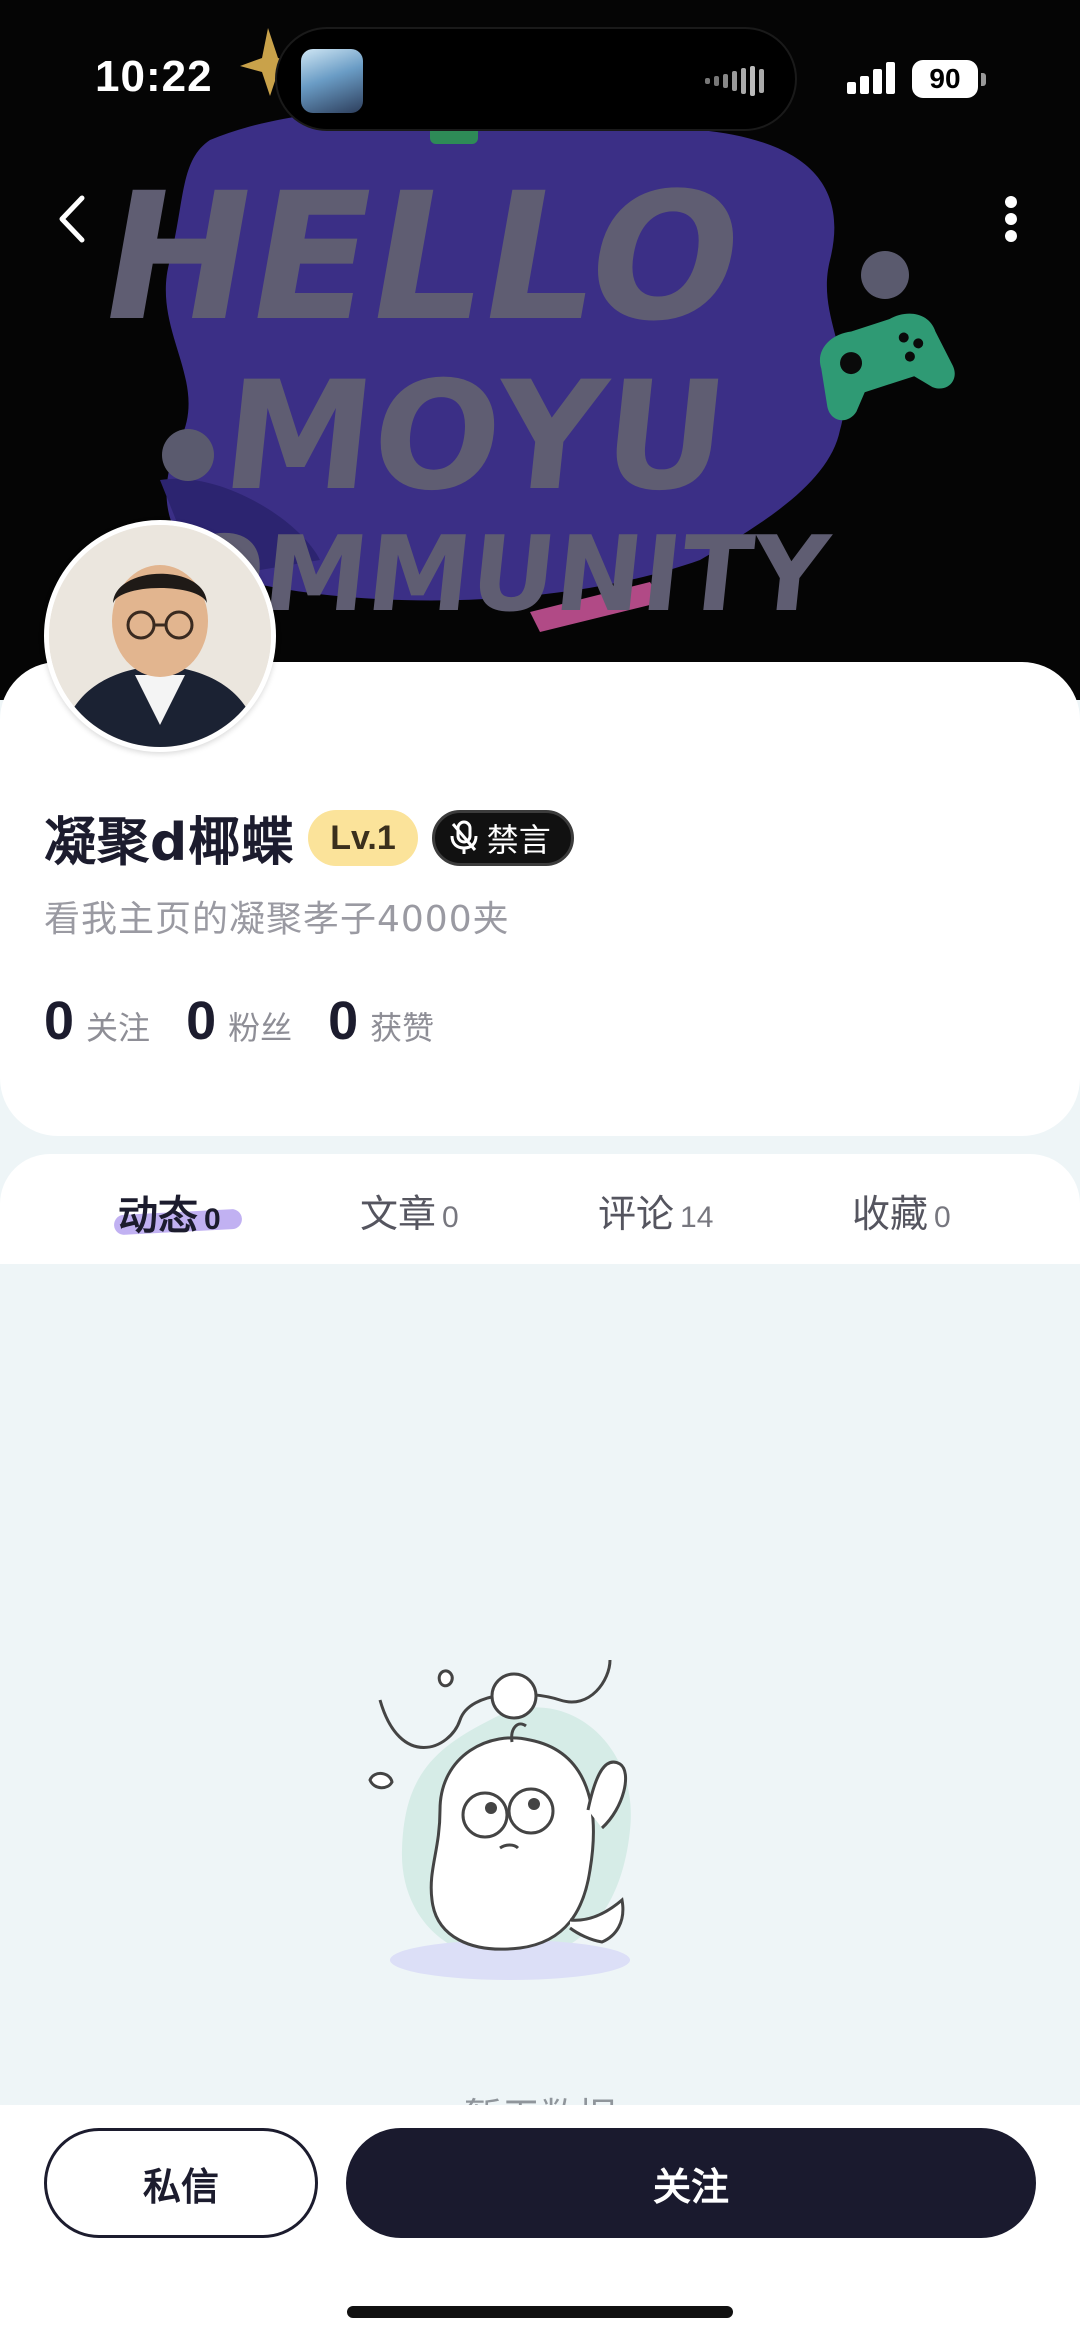 The width and height of the screenshot is (1080, 2341). I want to click on muted-status-badge: 禁言, so click(502, 837).